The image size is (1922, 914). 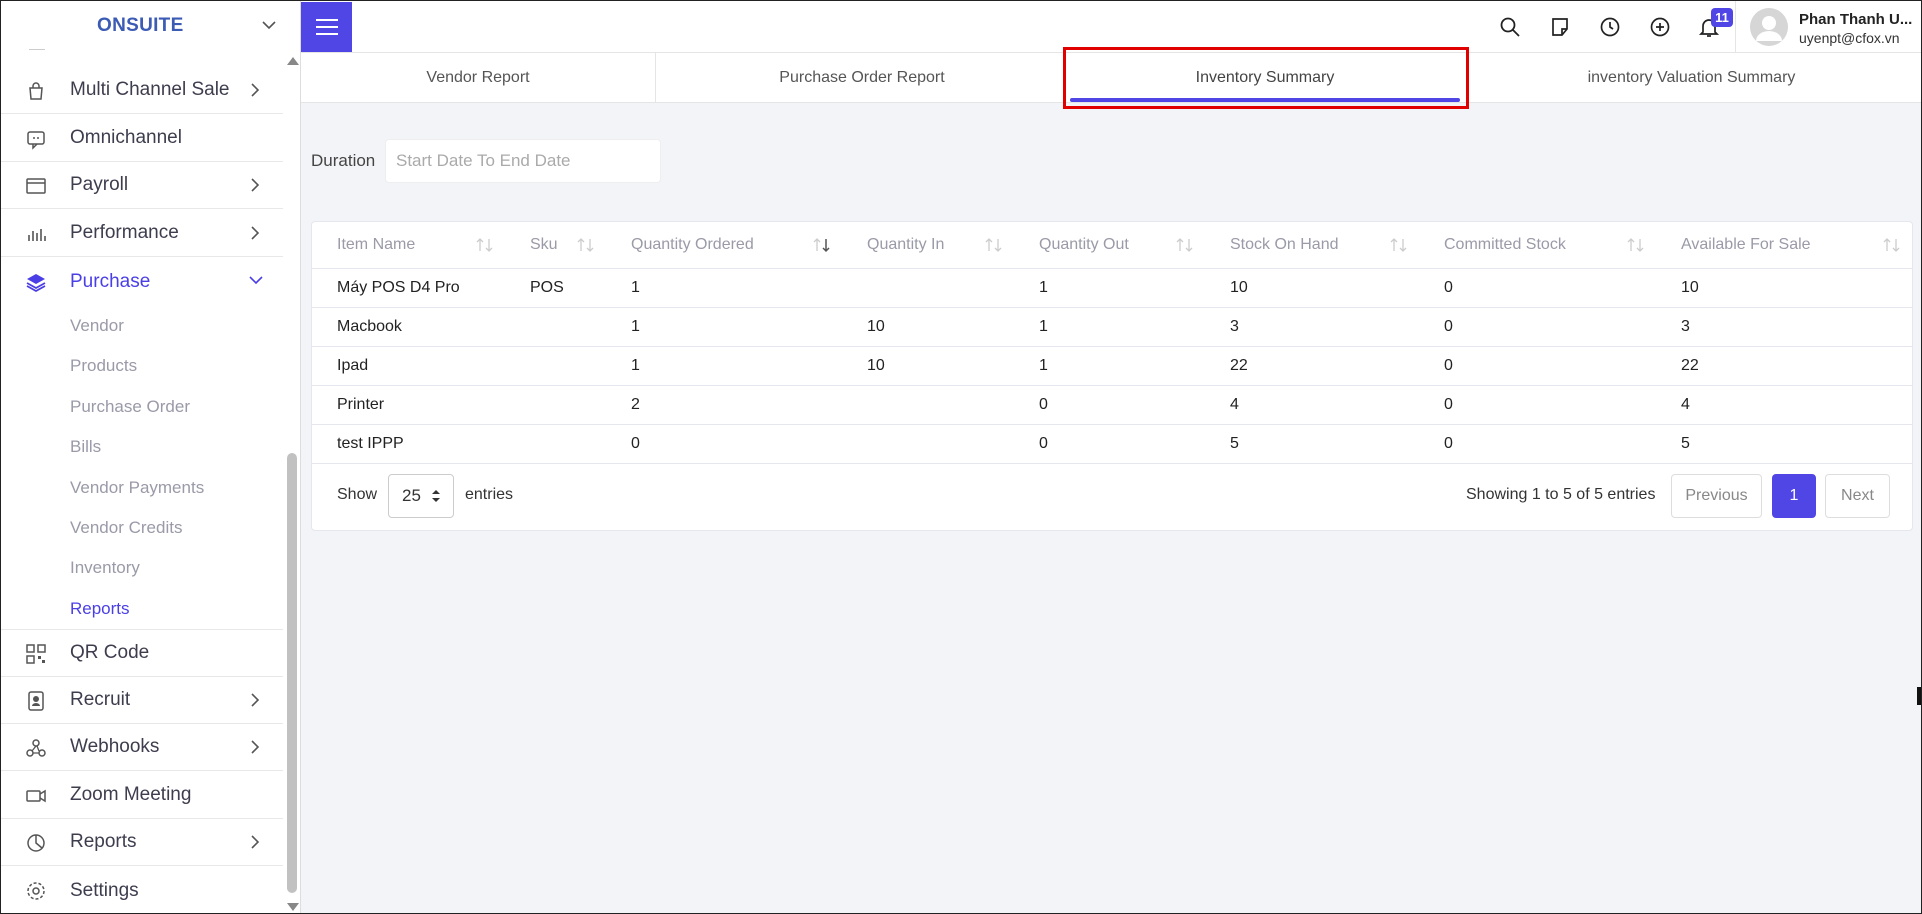 What do you see at coordinates (105, 568) in the screenshot?
I see `sidebar-subitem-inventory: Inventory` at bounding box center [105, 568].